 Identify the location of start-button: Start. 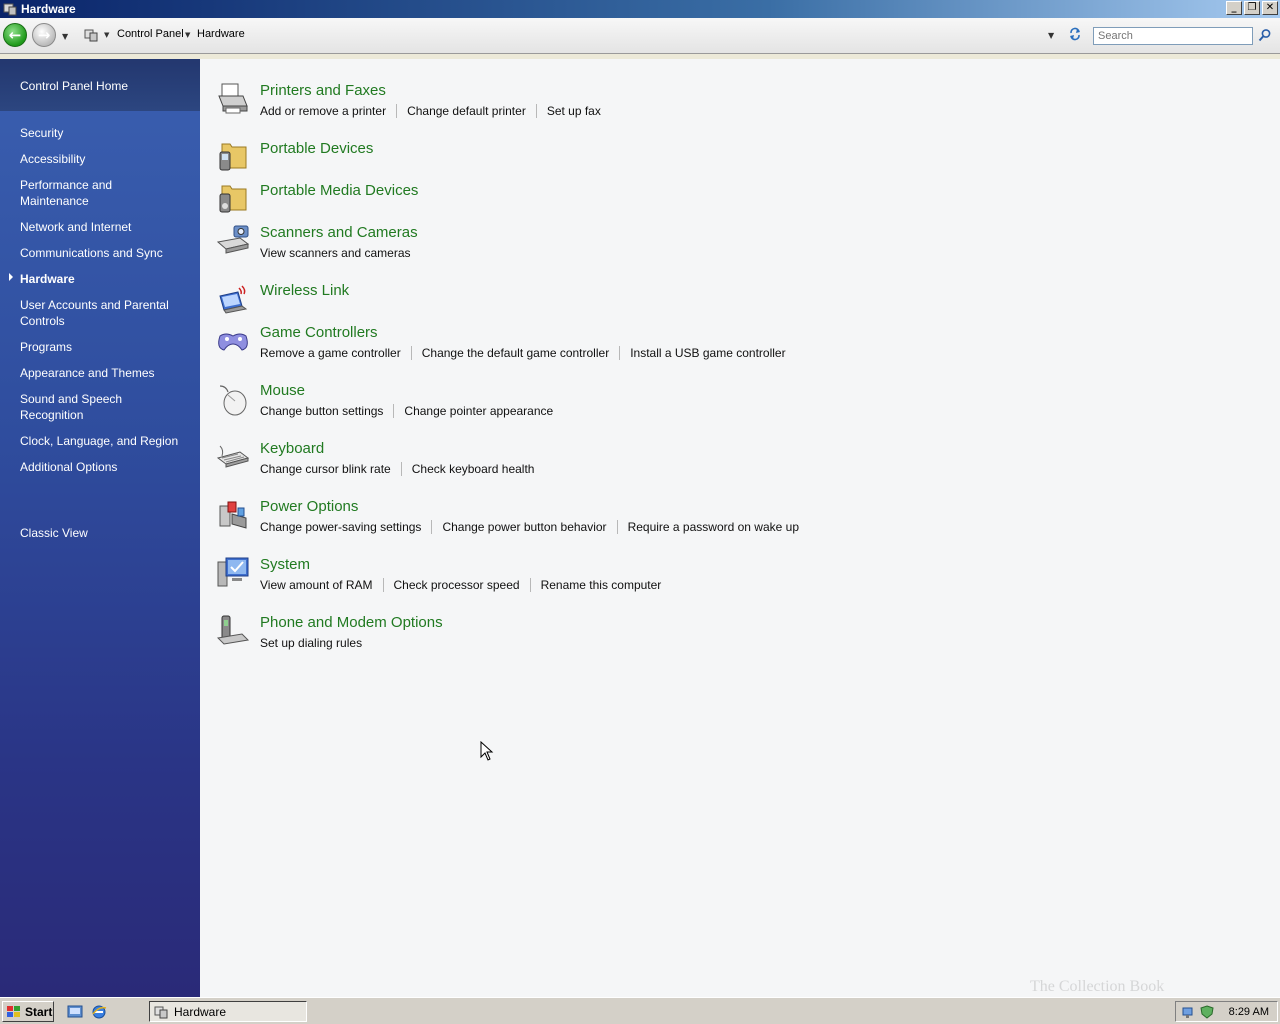
(28, 1011).